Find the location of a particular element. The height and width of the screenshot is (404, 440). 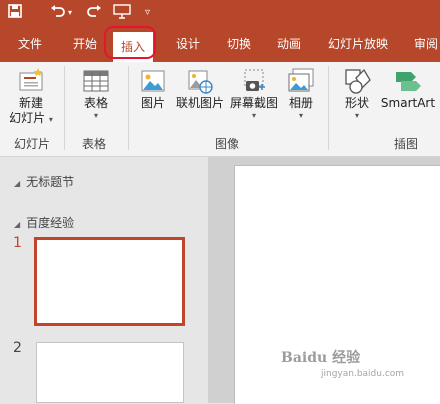

insert-tab-highlight is located at coordinates (130, 42).